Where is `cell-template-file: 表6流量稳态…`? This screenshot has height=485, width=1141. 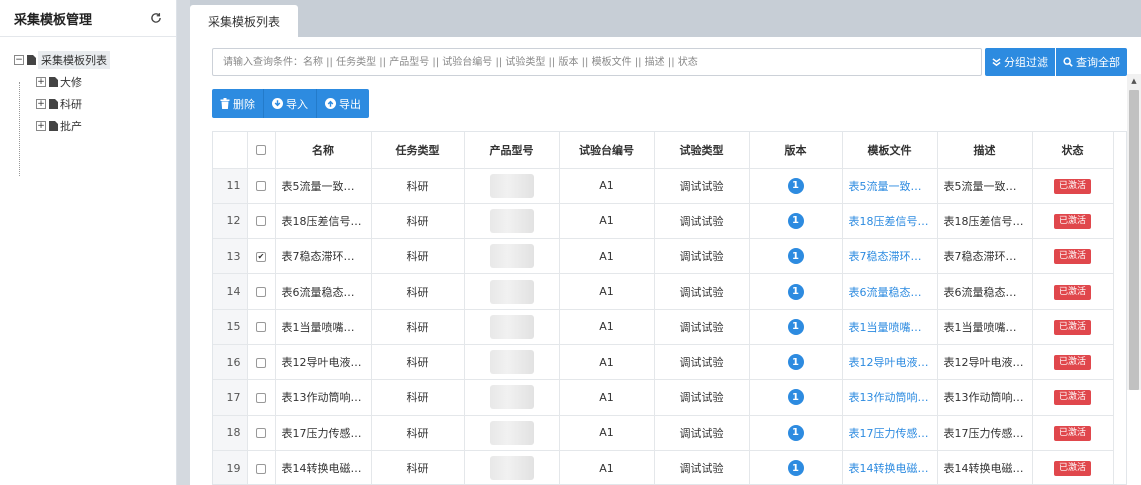
cell-template-file: 表6流量稳态… is located at coordinates (889, 291).